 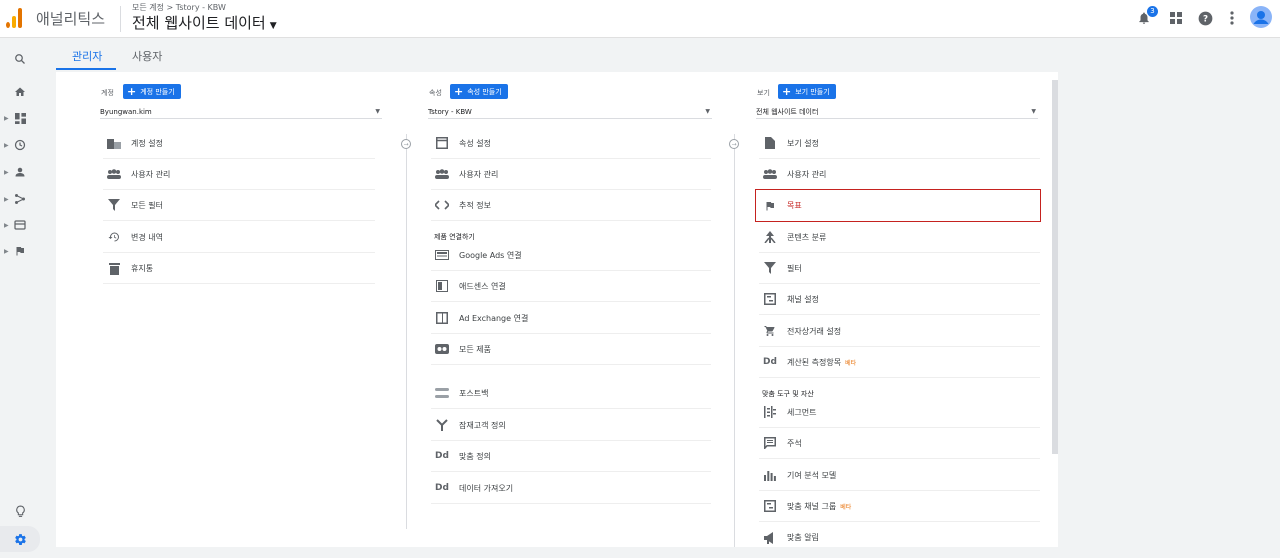 I want to click on conversions-nav: ▶, so click(x=20, y=251).